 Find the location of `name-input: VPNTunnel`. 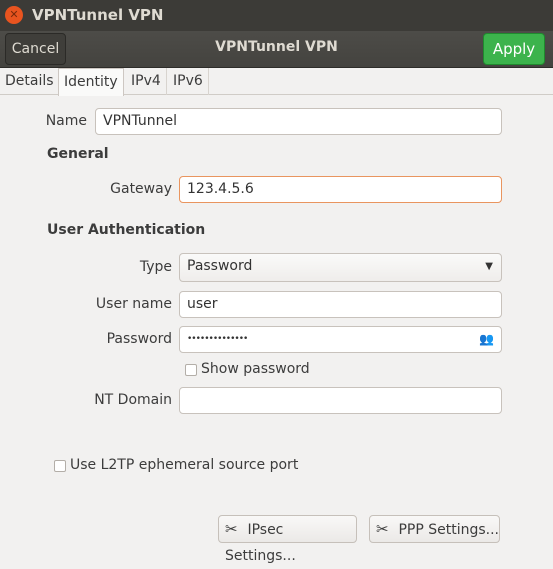

name-input: VPNTunnel is located at coordinates (298, 121).